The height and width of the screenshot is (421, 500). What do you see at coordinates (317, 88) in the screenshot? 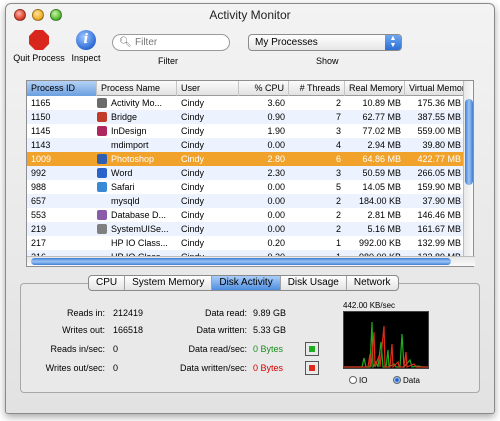
I see `column-header-threads: # Threads` at bounding box center [317, 88].